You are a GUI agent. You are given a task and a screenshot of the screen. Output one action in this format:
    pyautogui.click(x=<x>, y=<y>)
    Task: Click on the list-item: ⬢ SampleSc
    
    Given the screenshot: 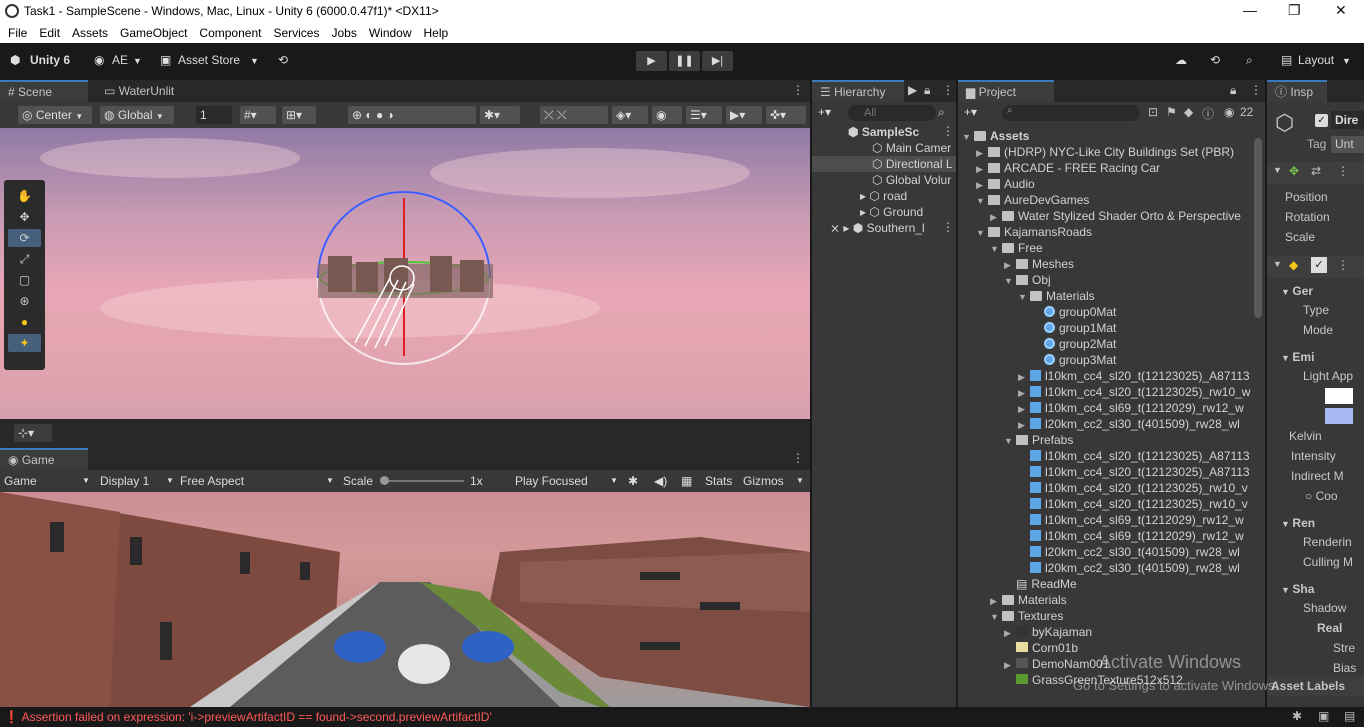 What is the action you would take?
    pyautogui.click(x=884, y=132)
    